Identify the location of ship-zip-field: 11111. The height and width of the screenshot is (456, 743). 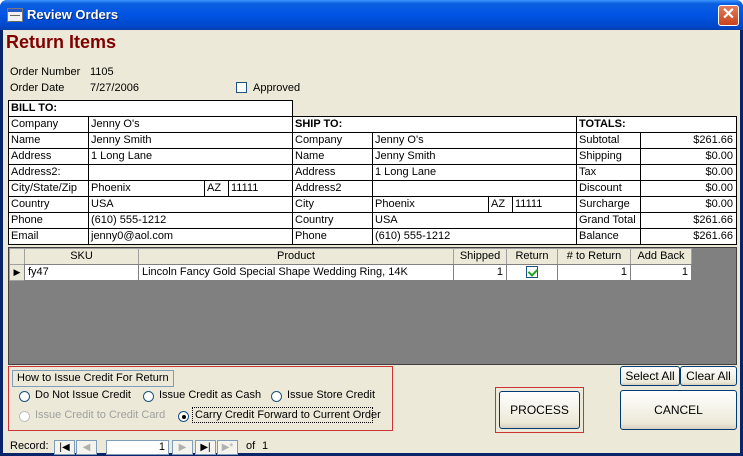
(544, 204).